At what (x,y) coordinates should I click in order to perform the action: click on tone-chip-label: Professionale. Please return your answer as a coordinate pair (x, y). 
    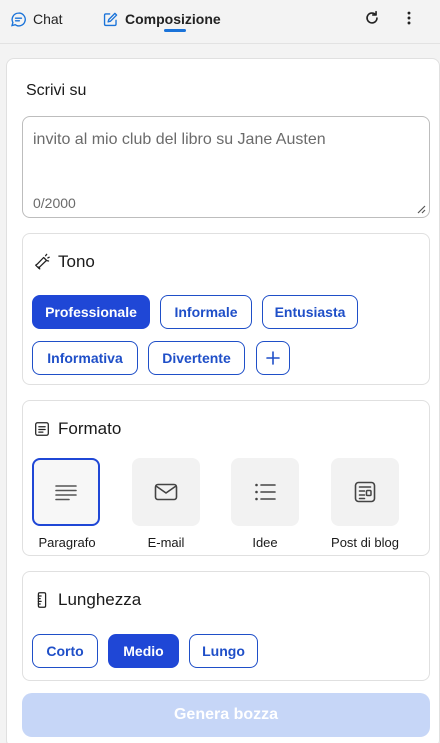
    Looking at the image, I should click on (91, 312).